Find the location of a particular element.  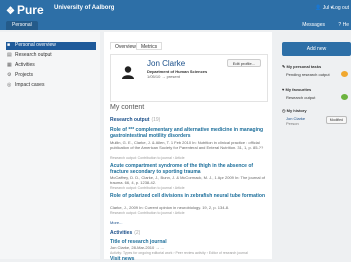

favourite-research-output: Research output is located at coordinates (317, 97).